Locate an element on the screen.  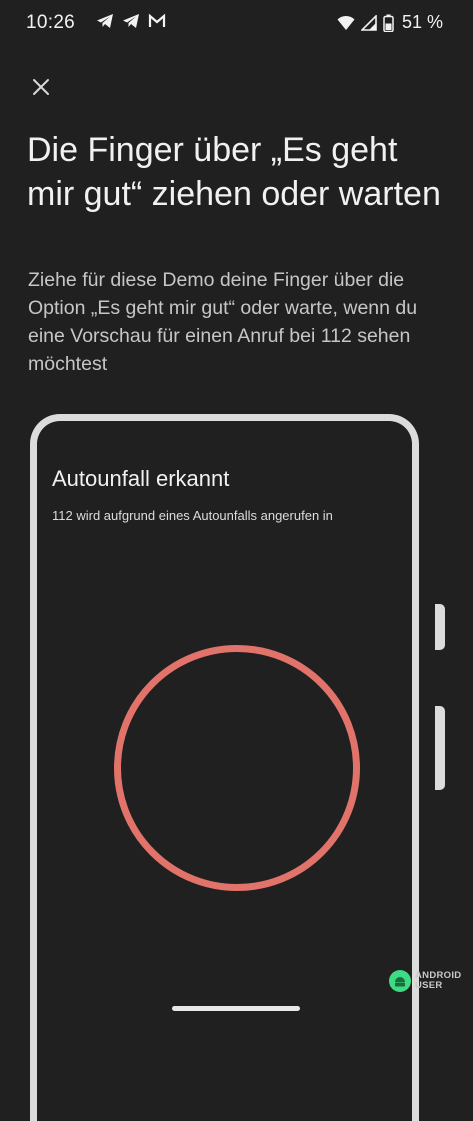
battery-percentage: 51 % is located at coordinates (422, 22).